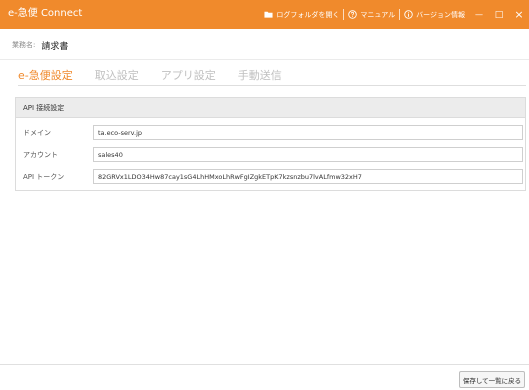  I want to click on close-button: ×, so click(519, 14).